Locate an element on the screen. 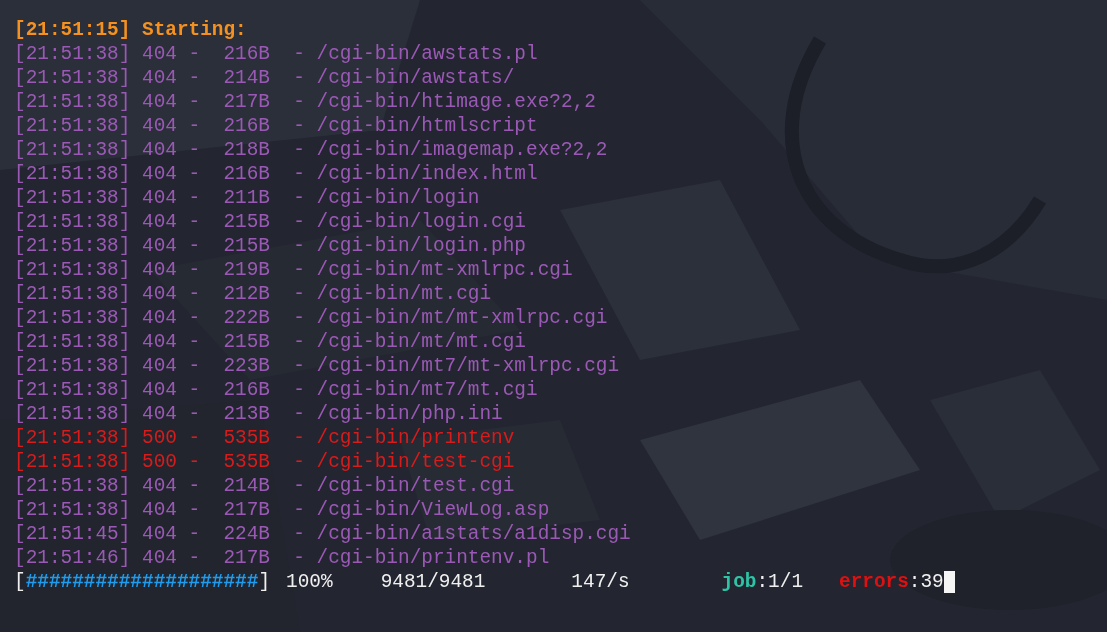 This screenshot has height=632, width=1107. errors-value: :39 is located at coordinates (926, 582).